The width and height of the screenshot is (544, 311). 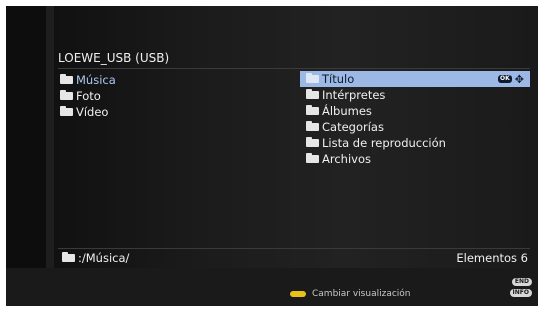 What do you see at coordinates (294, 248) in the screenshot?
I see `bottom-divider` at bounding box center [294, 248].